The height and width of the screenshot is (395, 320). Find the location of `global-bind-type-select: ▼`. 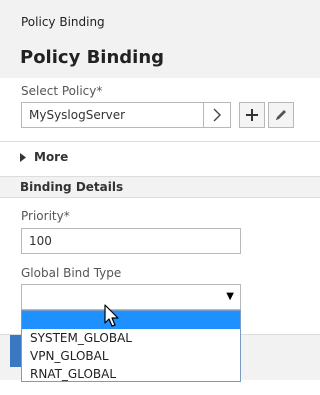

global-bind-type-select: ▼ is located at coordinates (131, 297).